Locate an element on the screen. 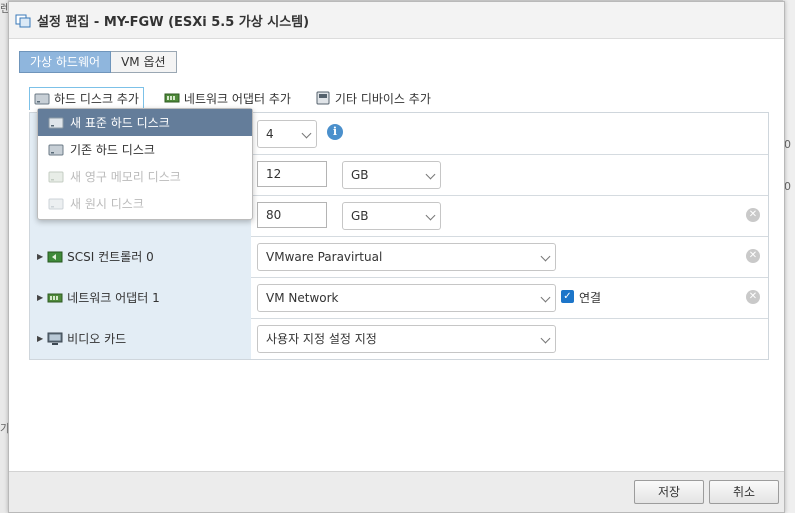 This screenshot has width=795, height=513. raw-disk-icon is located at coordinates (56, 203).